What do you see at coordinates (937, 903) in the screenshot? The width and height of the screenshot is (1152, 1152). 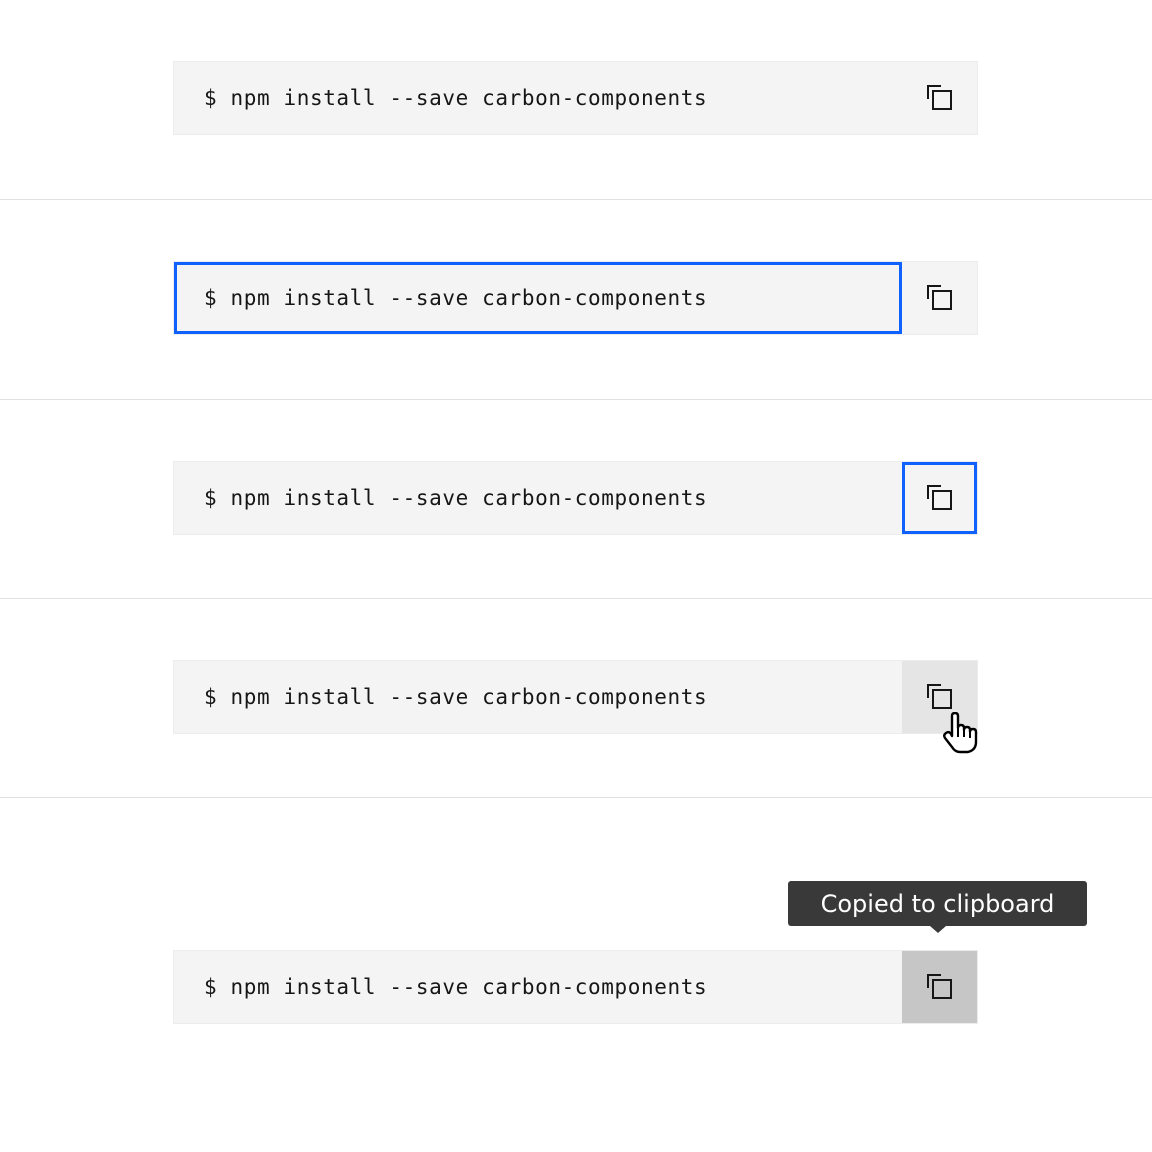 I see `copied-tooltip: Copied to clipboard` at bounding box center [937, 903].